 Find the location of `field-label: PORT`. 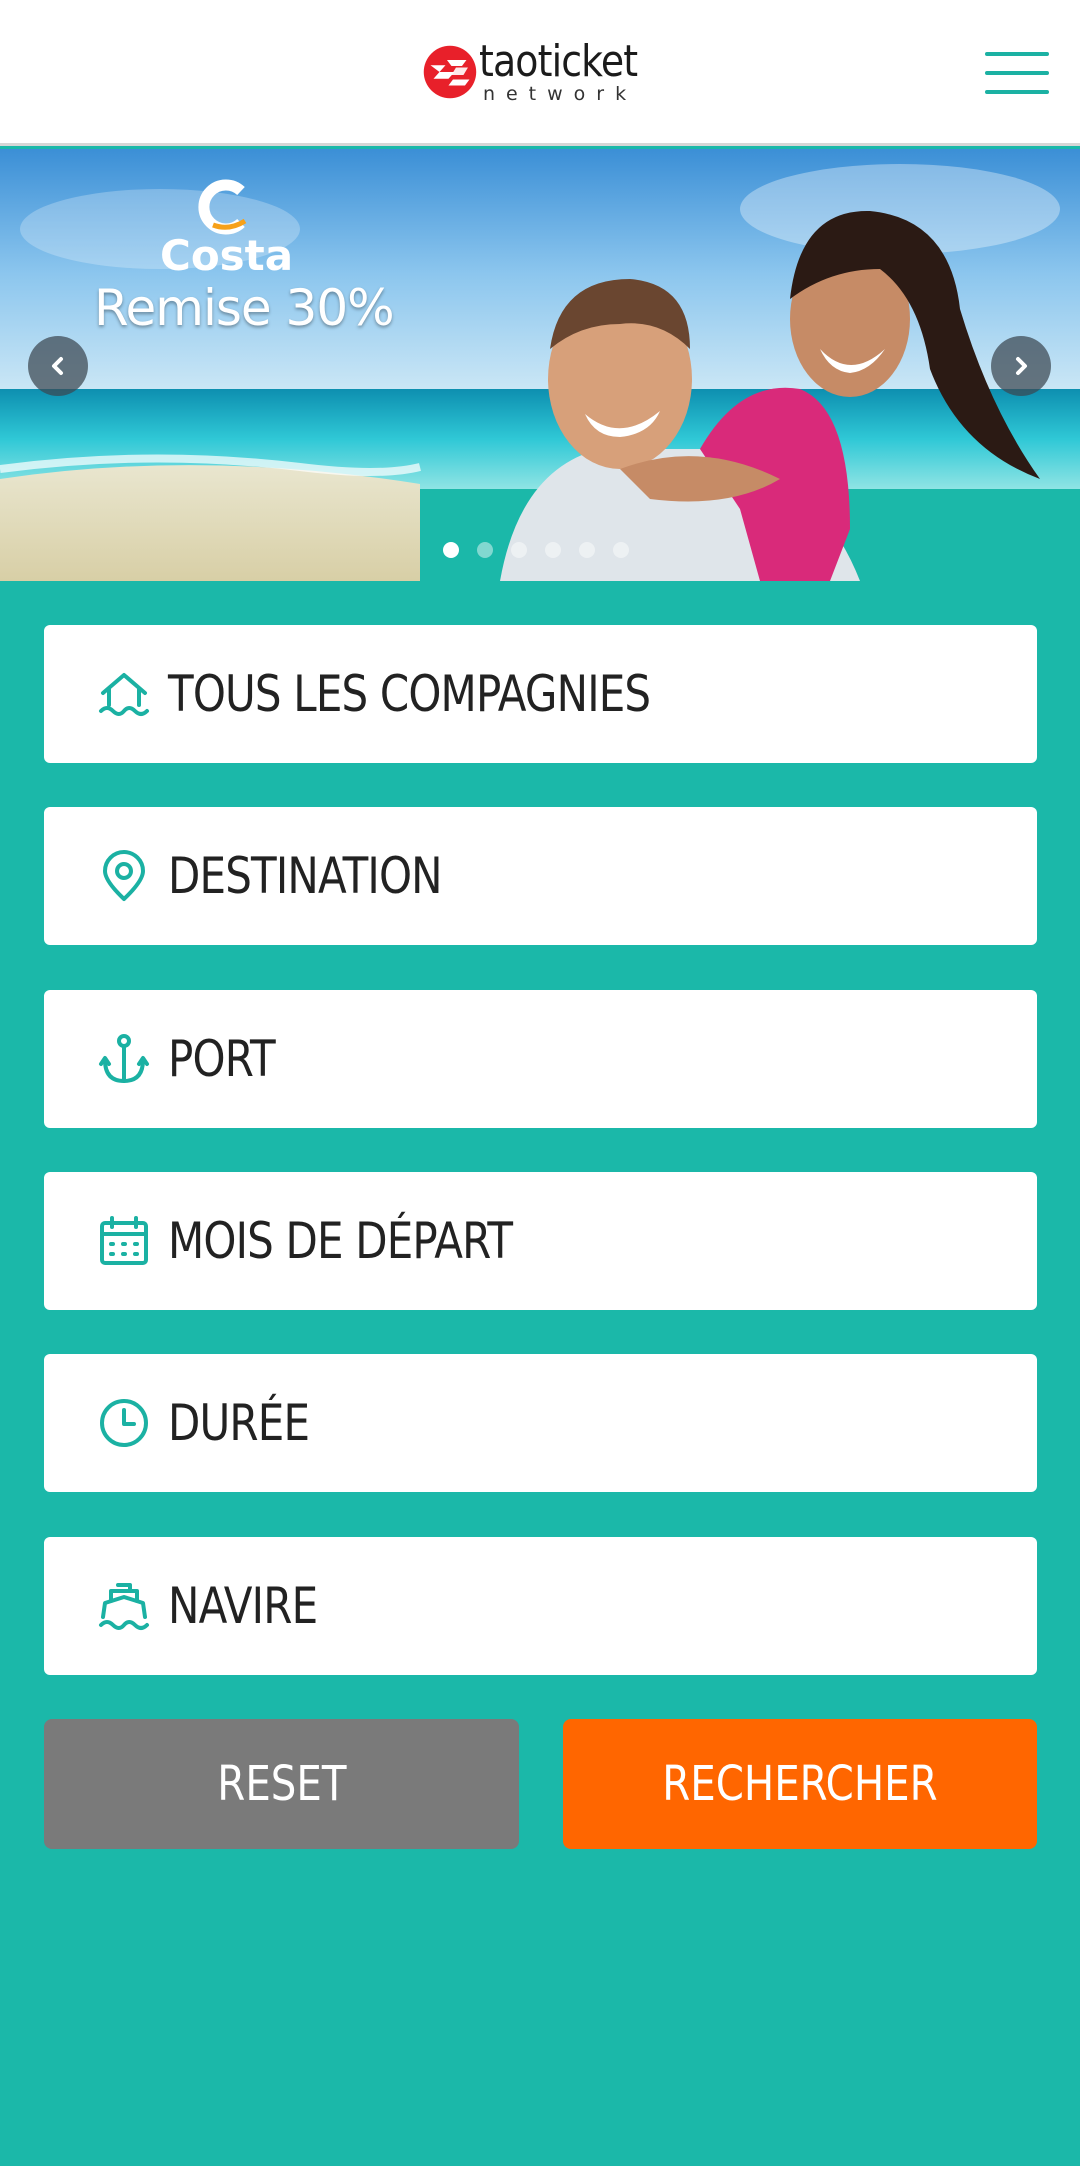

field-label: PORT is located at coordinates (222, 1059).